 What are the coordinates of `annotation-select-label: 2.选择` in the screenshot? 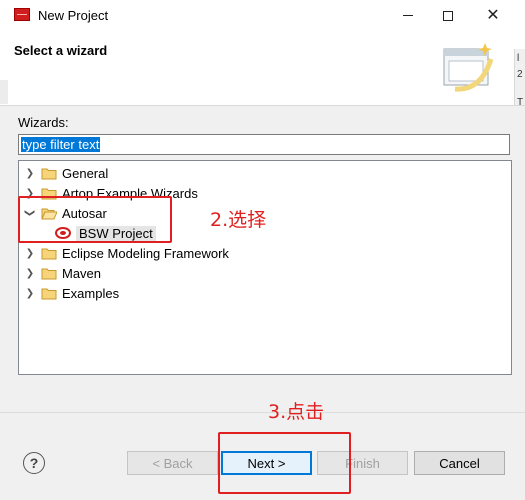 It's located at (238, 220).